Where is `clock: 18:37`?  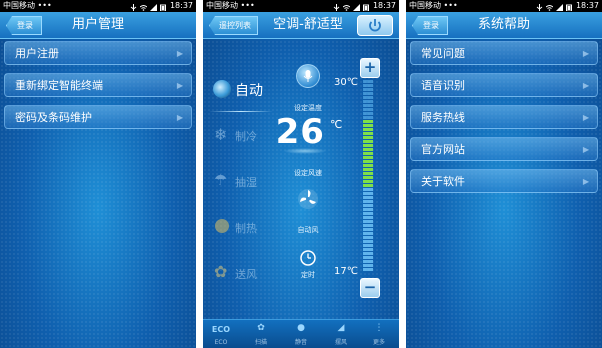 clock: 18:37 is located at coordinates (384, 5).